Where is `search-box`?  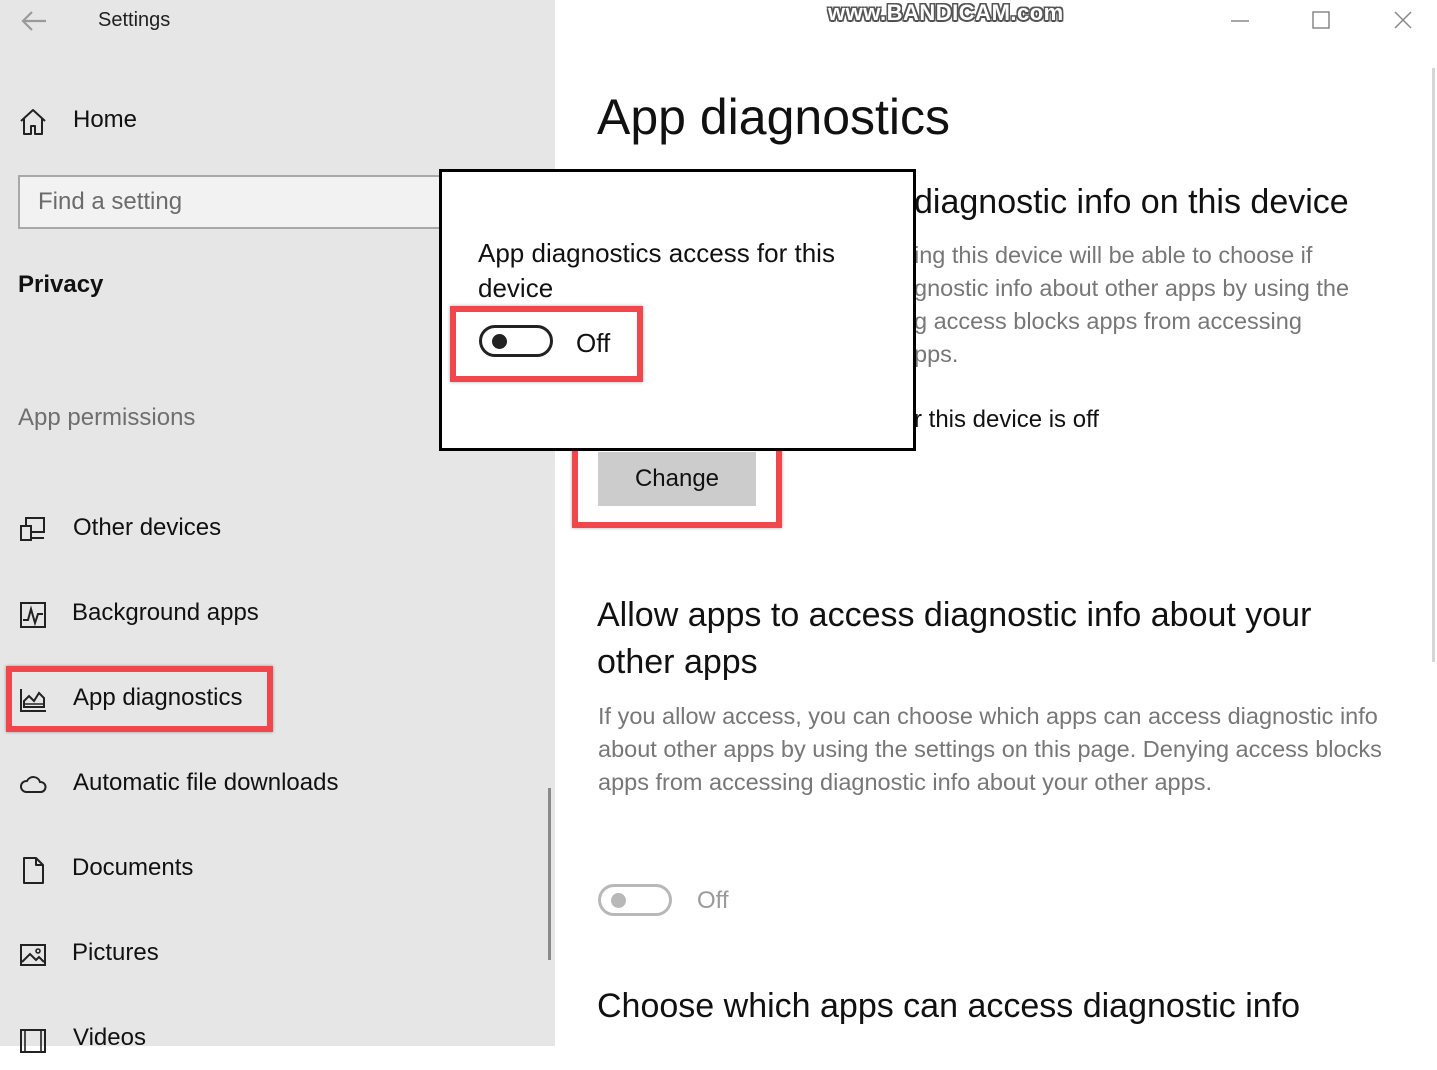
search-box is located at coordinates (238, 202).